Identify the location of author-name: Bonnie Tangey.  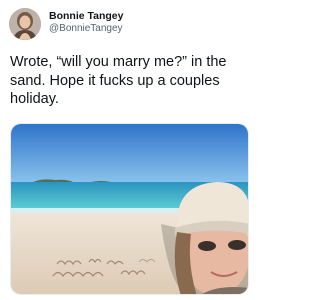
(86, 16).